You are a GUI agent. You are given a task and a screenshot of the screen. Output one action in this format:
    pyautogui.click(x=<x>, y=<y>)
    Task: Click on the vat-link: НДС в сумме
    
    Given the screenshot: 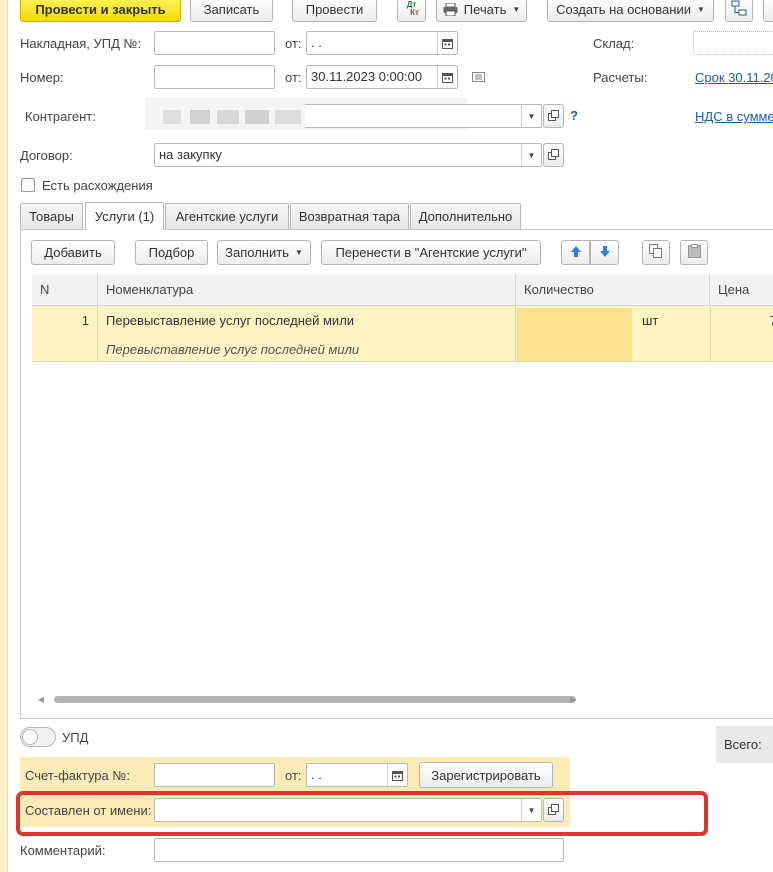 What is the action you would take?
    pyautogui.click(x=734, y=116)
    